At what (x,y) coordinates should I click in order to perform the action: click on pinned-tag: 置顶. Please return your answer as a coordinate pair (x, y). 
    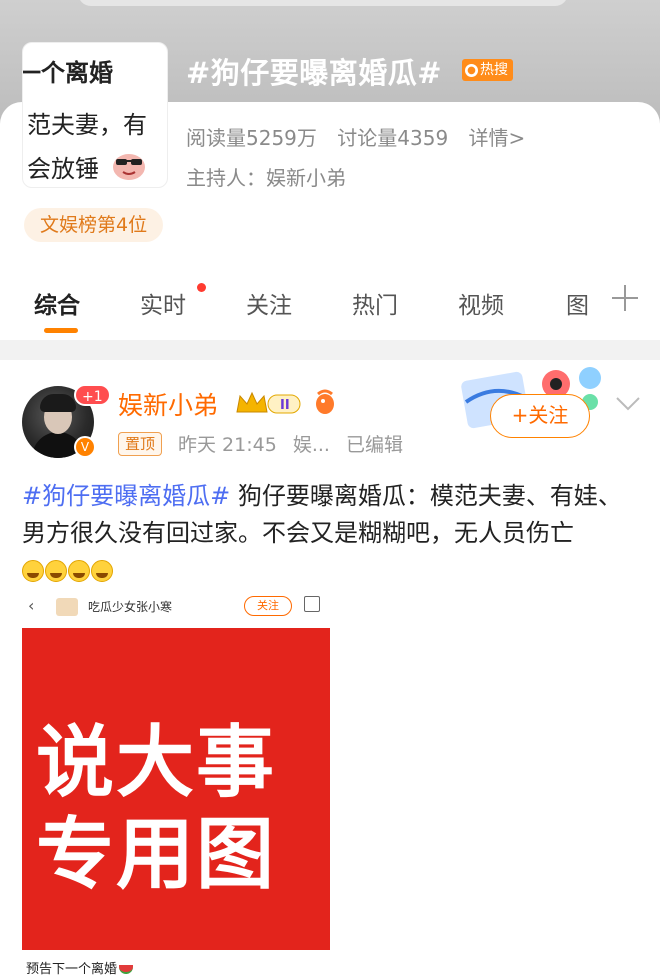
    Looking at the image, I should click on (140, 444).